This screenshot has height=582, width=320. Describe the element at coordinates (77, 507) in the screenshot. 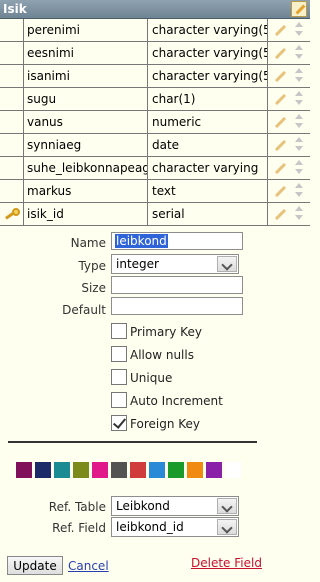

I see `ref-table-label: Ref. Table` at that location.